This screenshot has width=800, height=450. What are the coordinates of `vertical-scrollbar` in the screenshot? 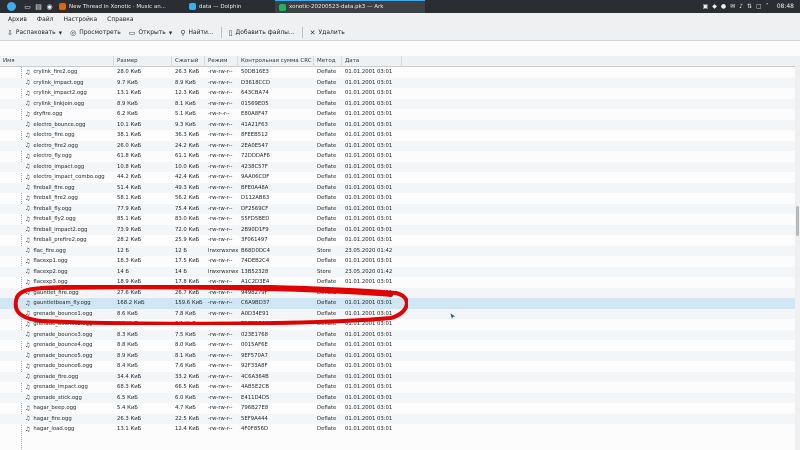 It's located at (797, 253).